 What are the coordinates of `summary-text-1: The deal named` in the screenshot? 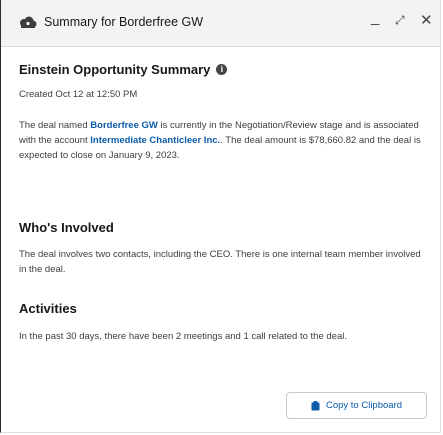 It's located at (55, 125).